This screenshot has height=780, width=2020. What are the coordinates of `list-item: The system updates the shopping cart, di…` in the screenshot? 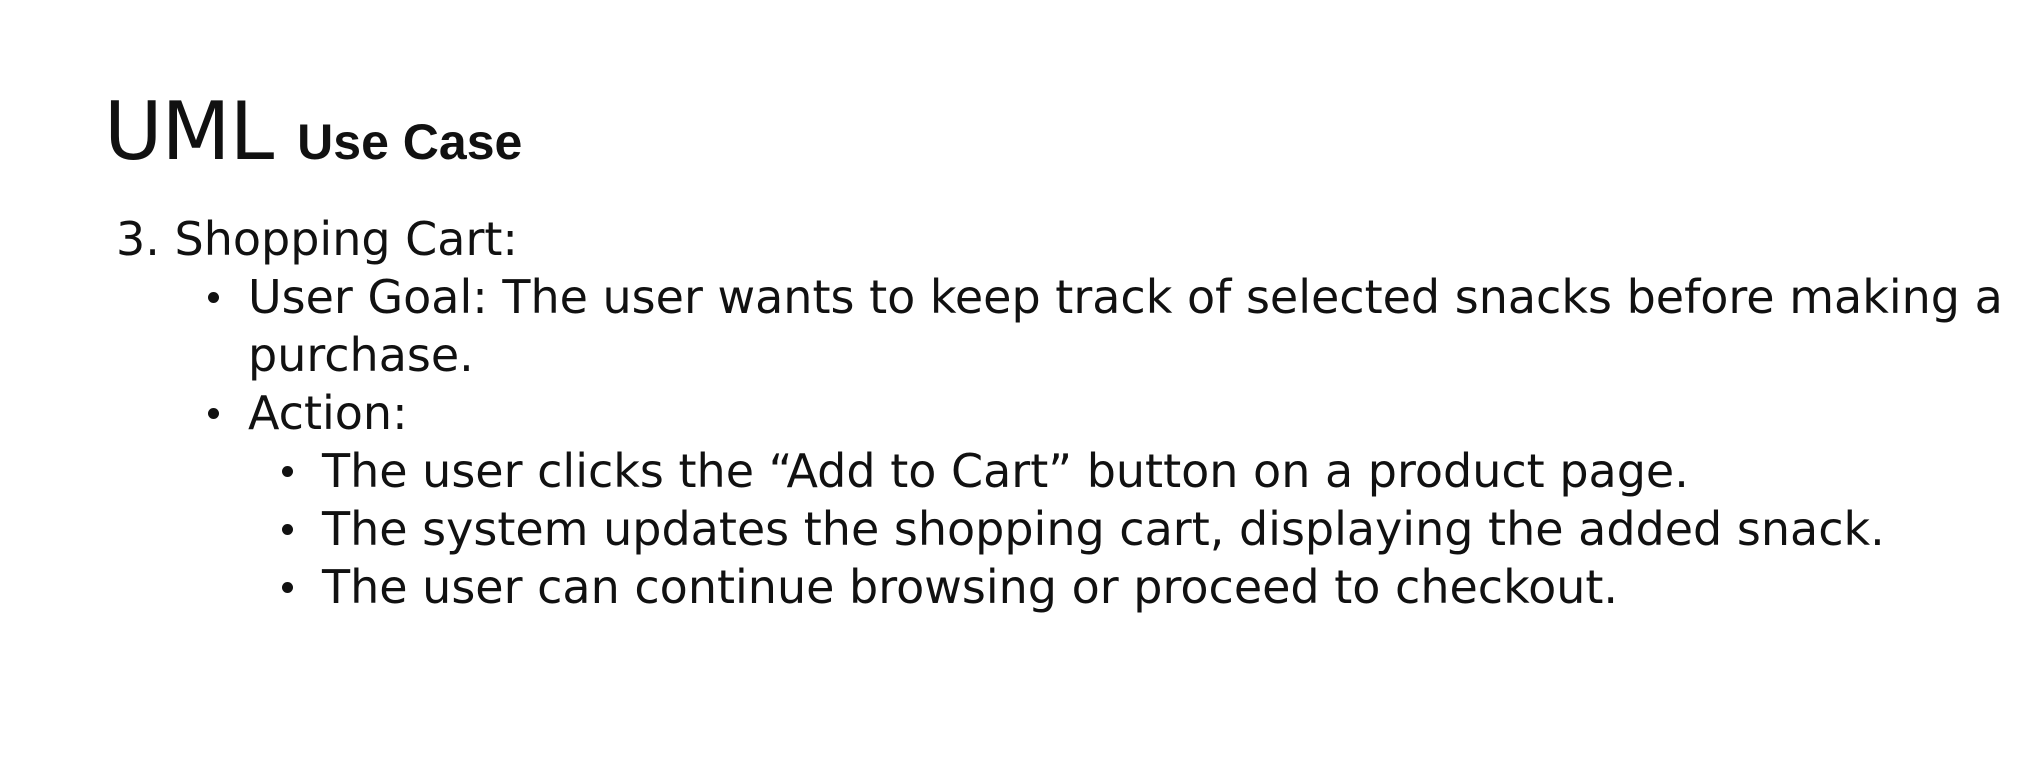 It's located at (1139, 529).